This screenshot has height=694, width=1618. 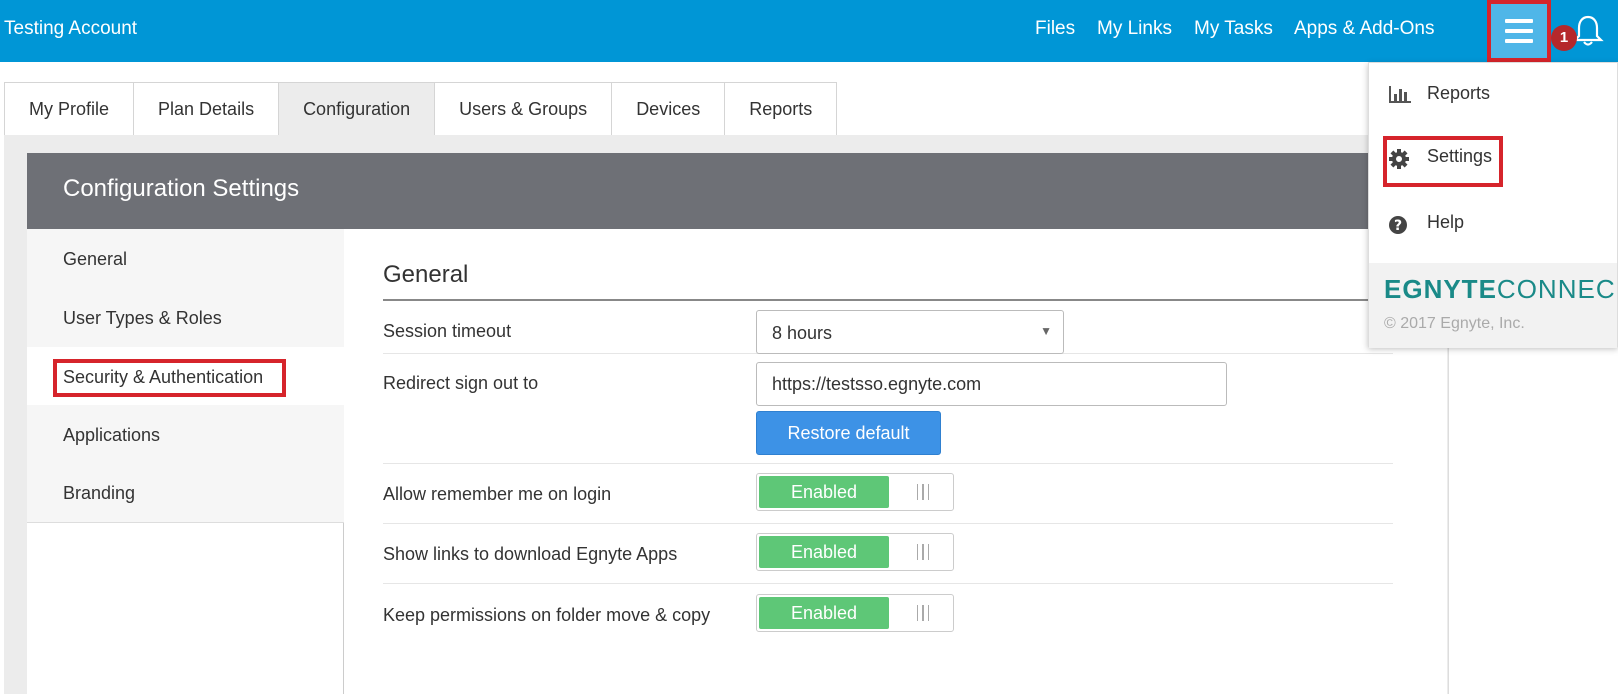 What do you see at coordinates (1055, 29) in the screenshot?
I see `nav-files: Files` at bounding box center [1055, 29].